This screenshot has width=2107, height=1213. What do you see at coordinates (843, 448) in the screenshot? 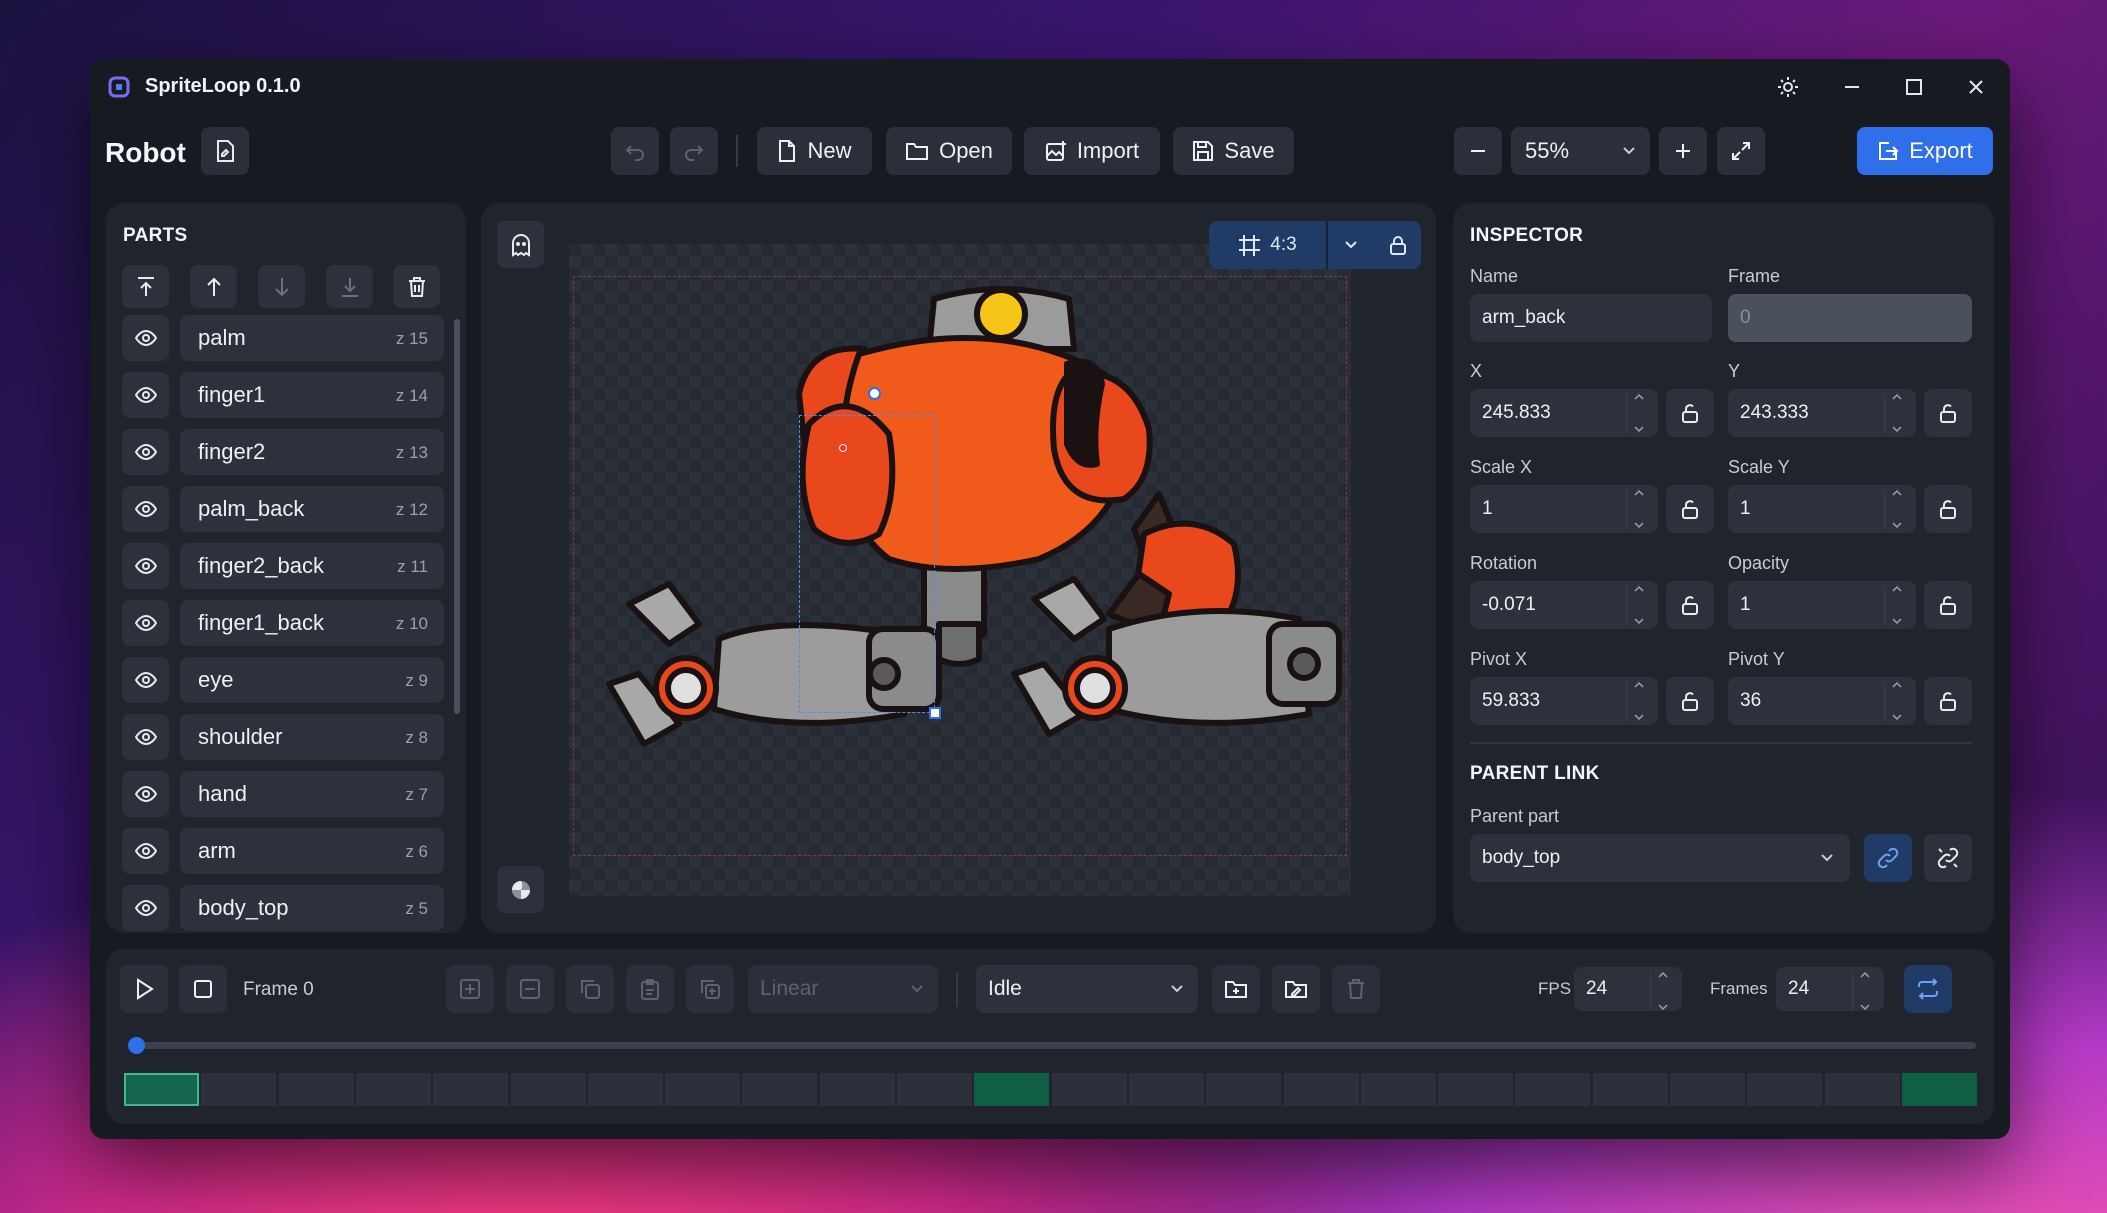
I see `pivot-point` at bounding box center [843, 448].